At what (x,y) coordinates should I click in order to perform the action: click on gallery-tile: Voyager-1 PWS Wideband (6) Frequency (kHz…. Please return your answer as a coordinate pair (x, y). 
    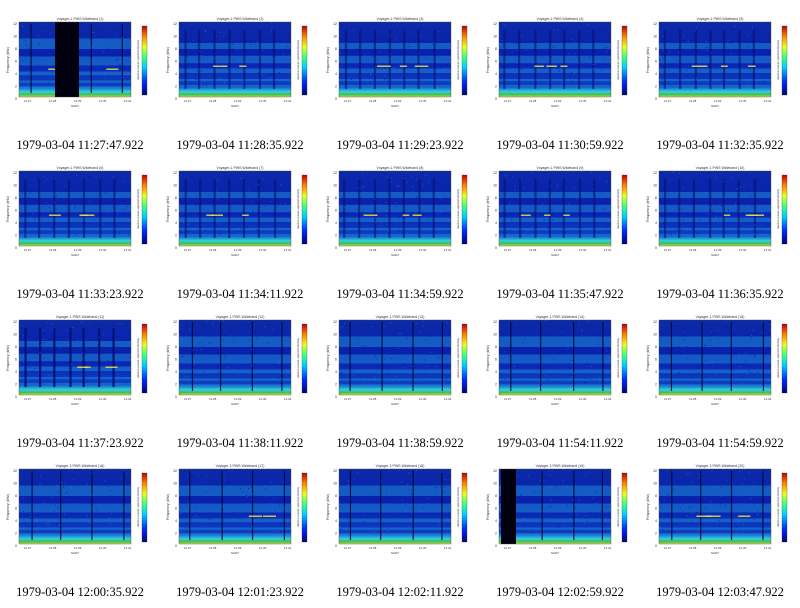
    Looking at the image, I should click on (80, 235).